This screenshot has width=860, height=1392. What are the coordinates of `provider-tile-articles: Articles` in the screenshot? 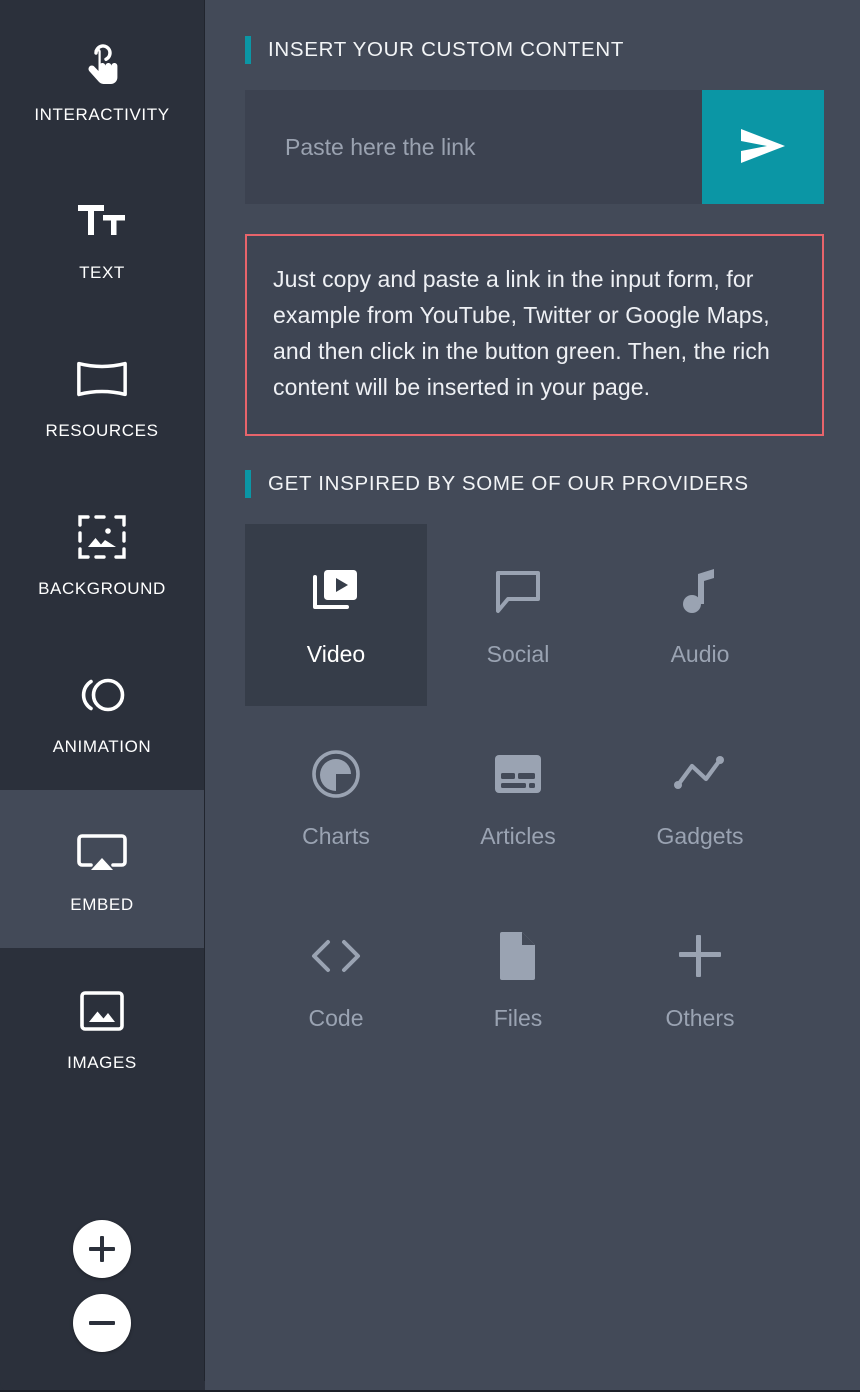 It's located at (518, 797).